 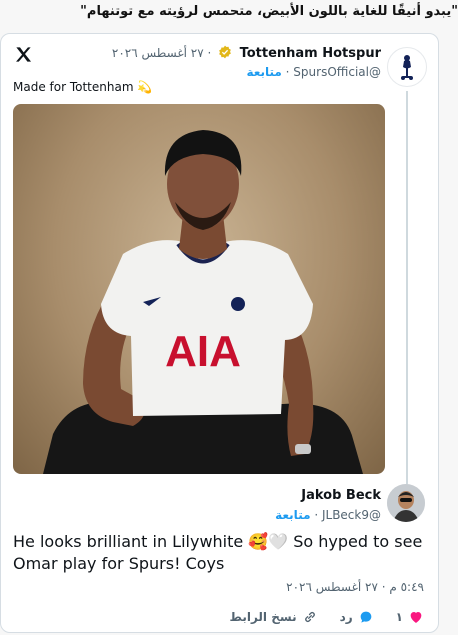 I want to click on tweet-author-name: Tottenham Hotspur, so click(x=310, y=53).